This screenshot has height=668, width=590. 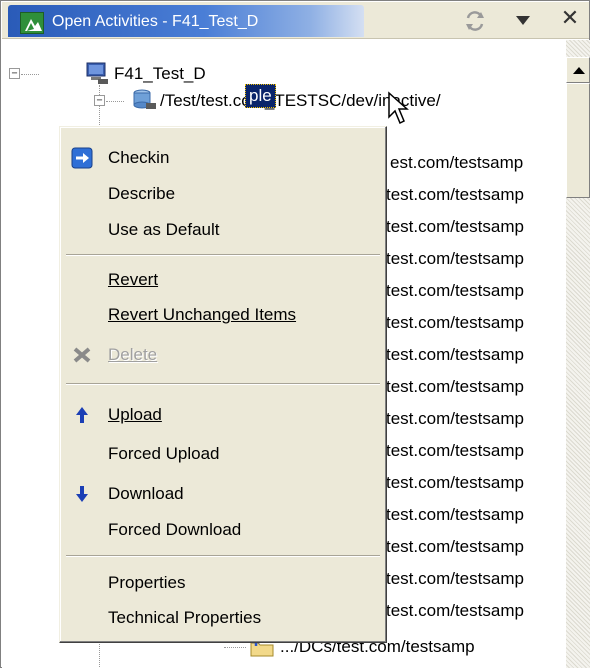 I want to click on delete-x-icon, so click(x=82, y=355).